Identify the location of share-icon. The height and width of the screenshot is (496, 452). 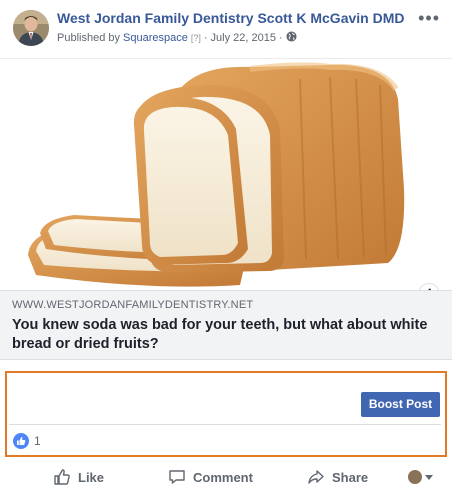
(316, 477).